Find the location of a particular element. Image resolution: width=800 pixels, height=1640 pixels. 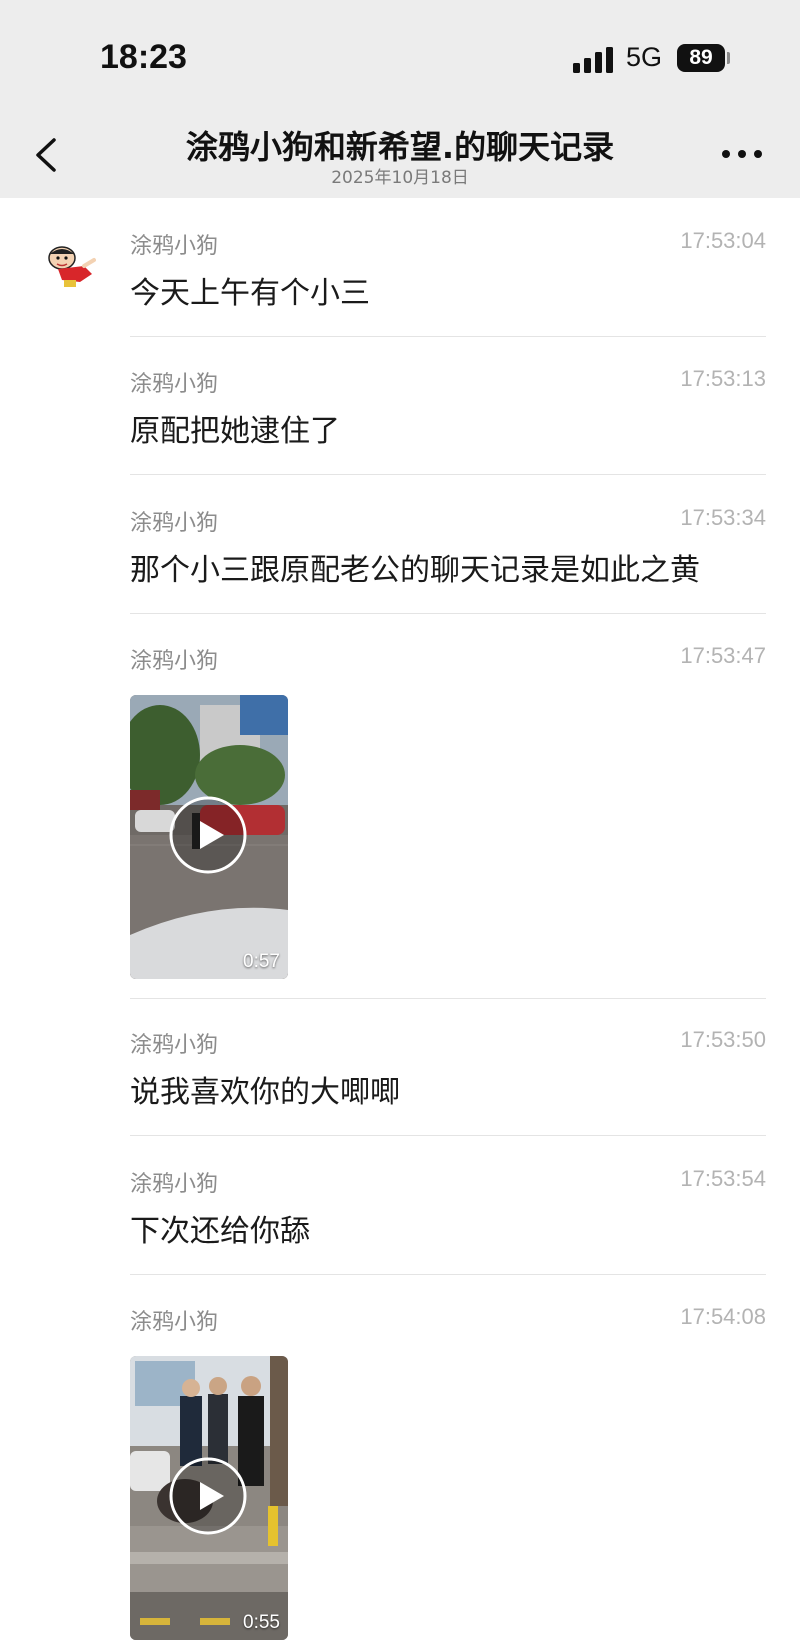

page-title: 涂鸦小狗和新希望.的聊天记录 is located at coordinates (400, 147).